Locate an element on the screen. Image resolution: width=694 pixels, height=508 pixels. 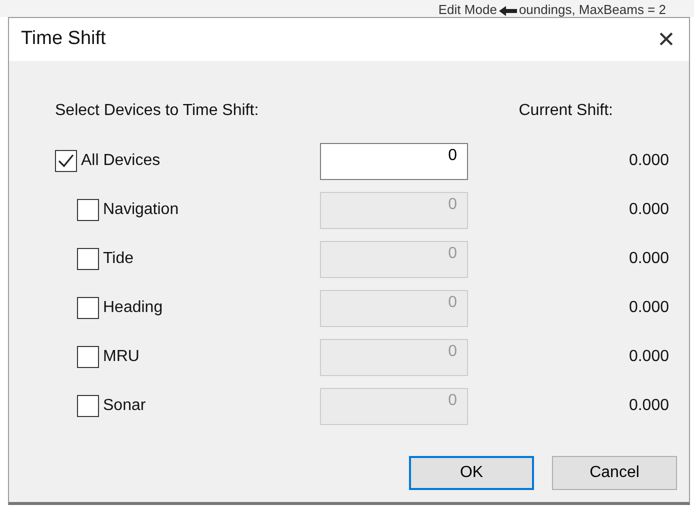
section-label: Select Devices to Time Shift: is located at coordinates (157, 111).